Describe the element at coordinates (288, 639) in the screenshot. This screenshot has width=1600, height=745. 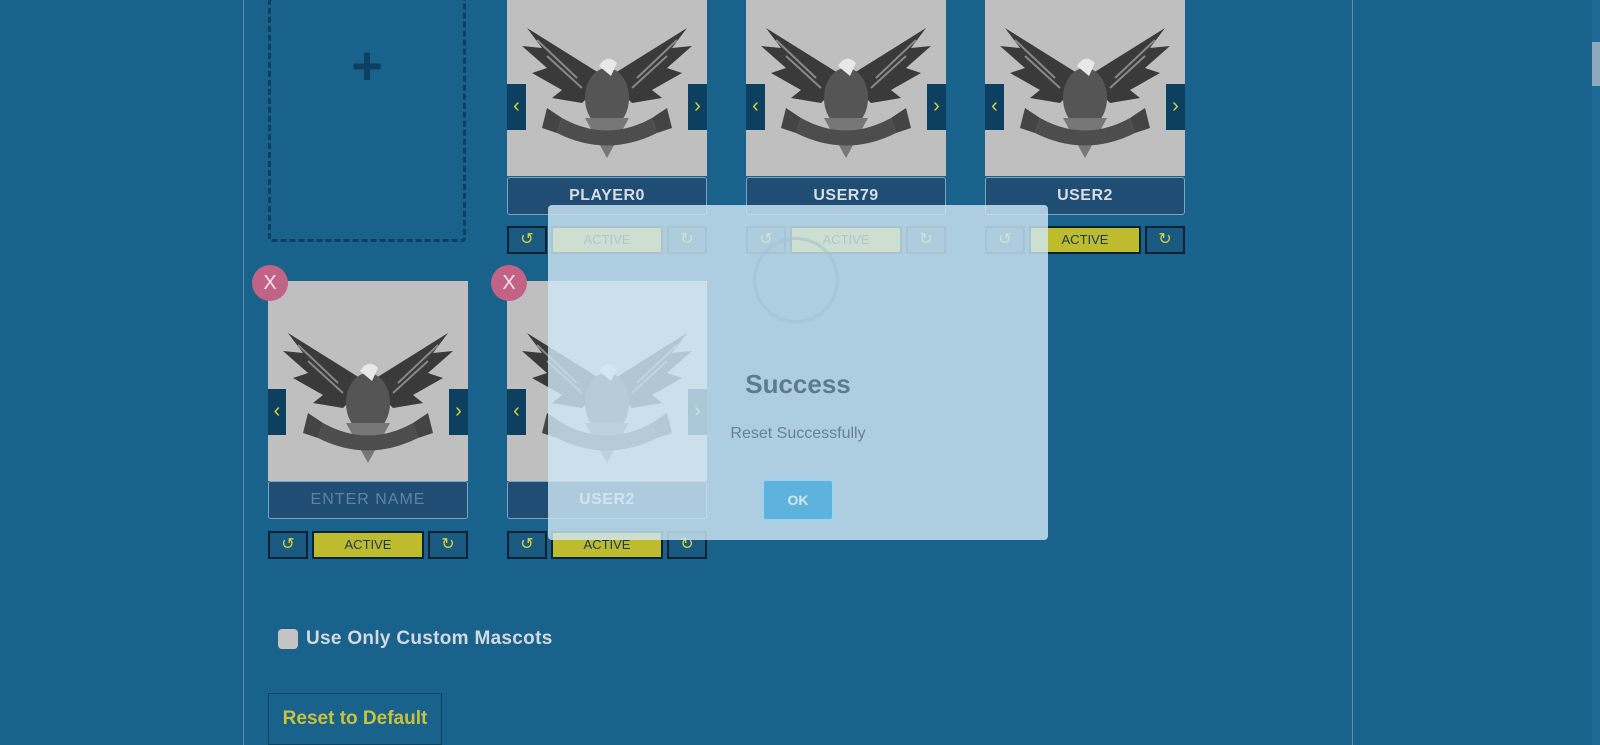
I see `custom-mascots-checkbox` at that location.